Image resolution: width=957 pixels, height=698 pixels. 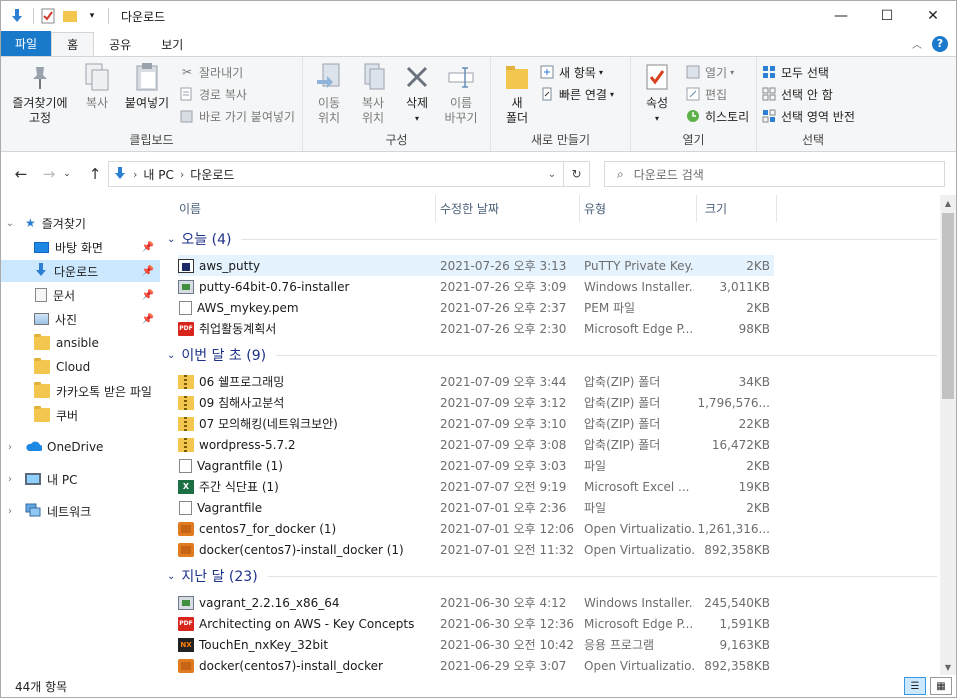 I want to click on edit-button: 편집, so click(x=717, y=94).